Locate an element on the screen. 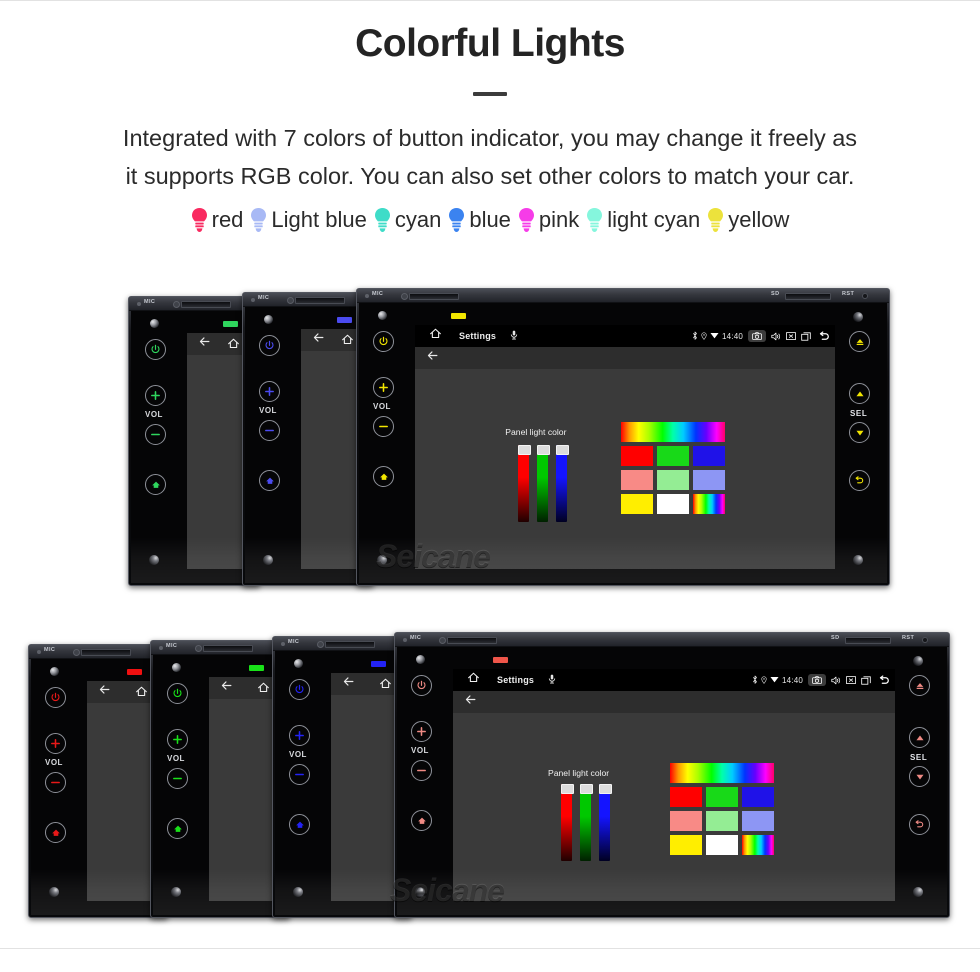 The image size is (980, 972). swatch-spectrum is located at coordinates (708, 504).